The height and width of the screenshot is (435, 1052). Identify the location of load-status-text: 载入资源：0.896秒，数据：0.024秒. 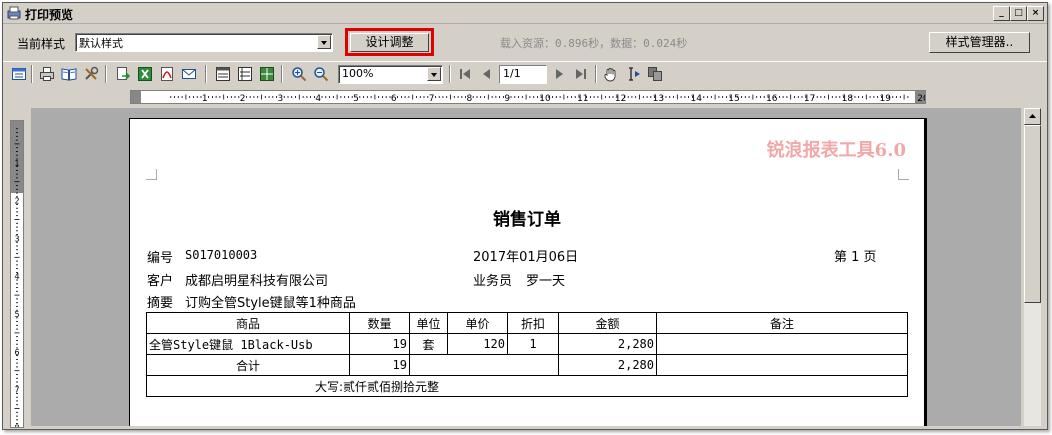
(594, 43).